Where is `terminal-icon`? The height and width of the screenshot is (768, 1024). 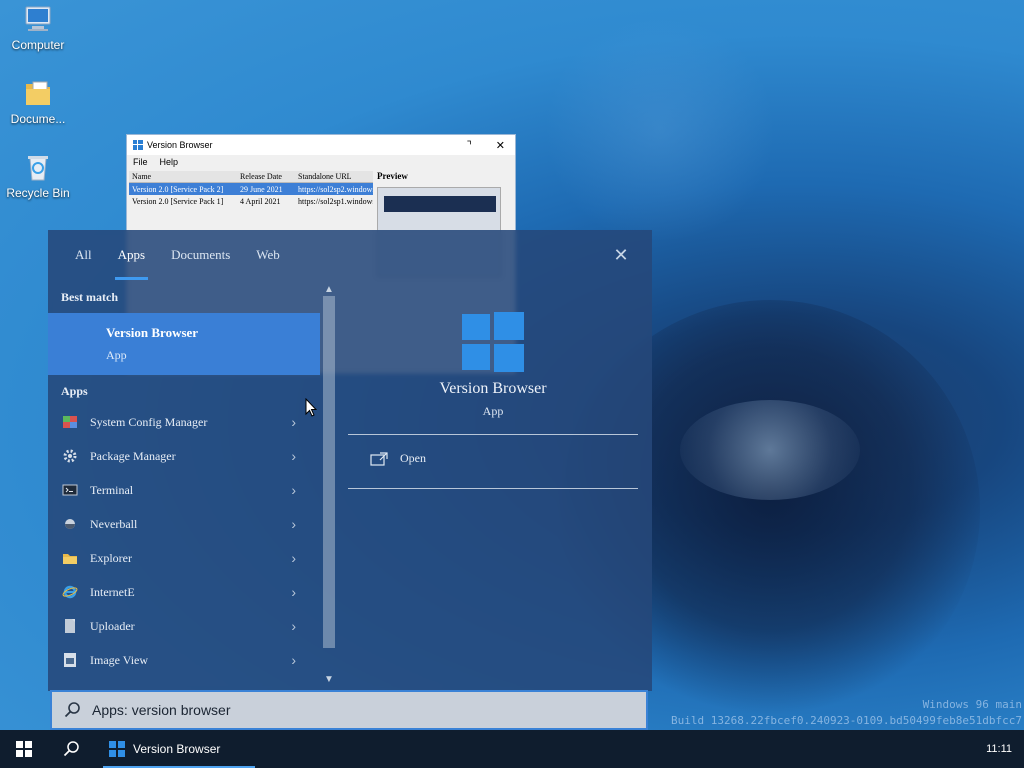 terminal-icon is located at coordinates (70, 490).